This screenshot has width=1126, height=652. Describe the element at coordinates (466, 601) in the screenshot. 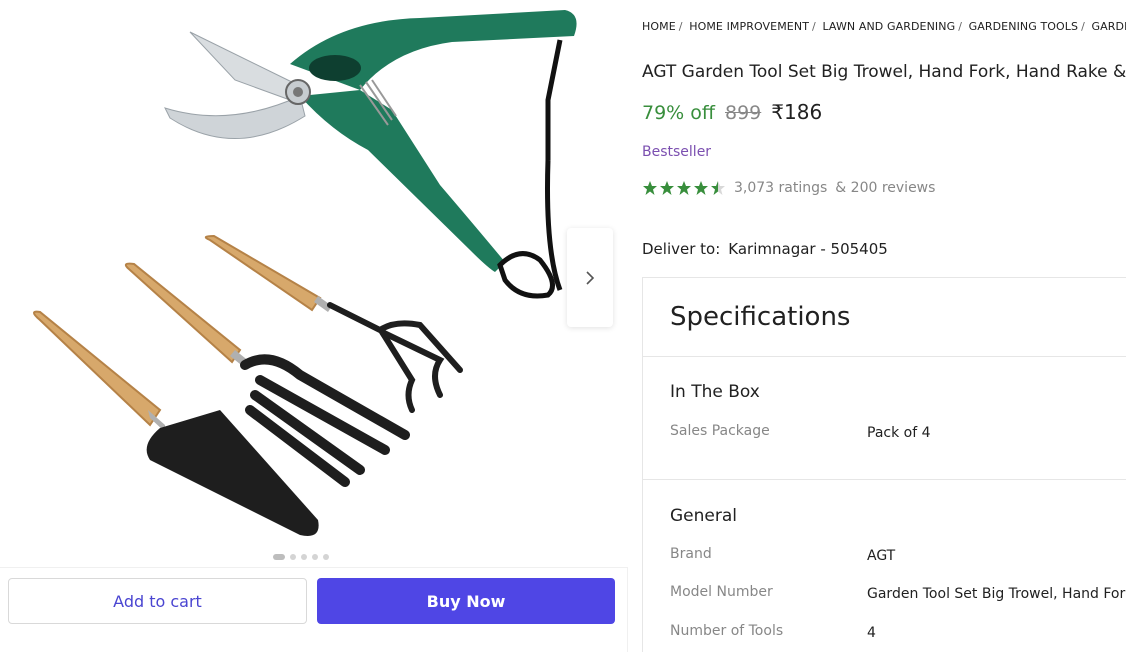

I see `buy-now-button: Buy Now` at that location.